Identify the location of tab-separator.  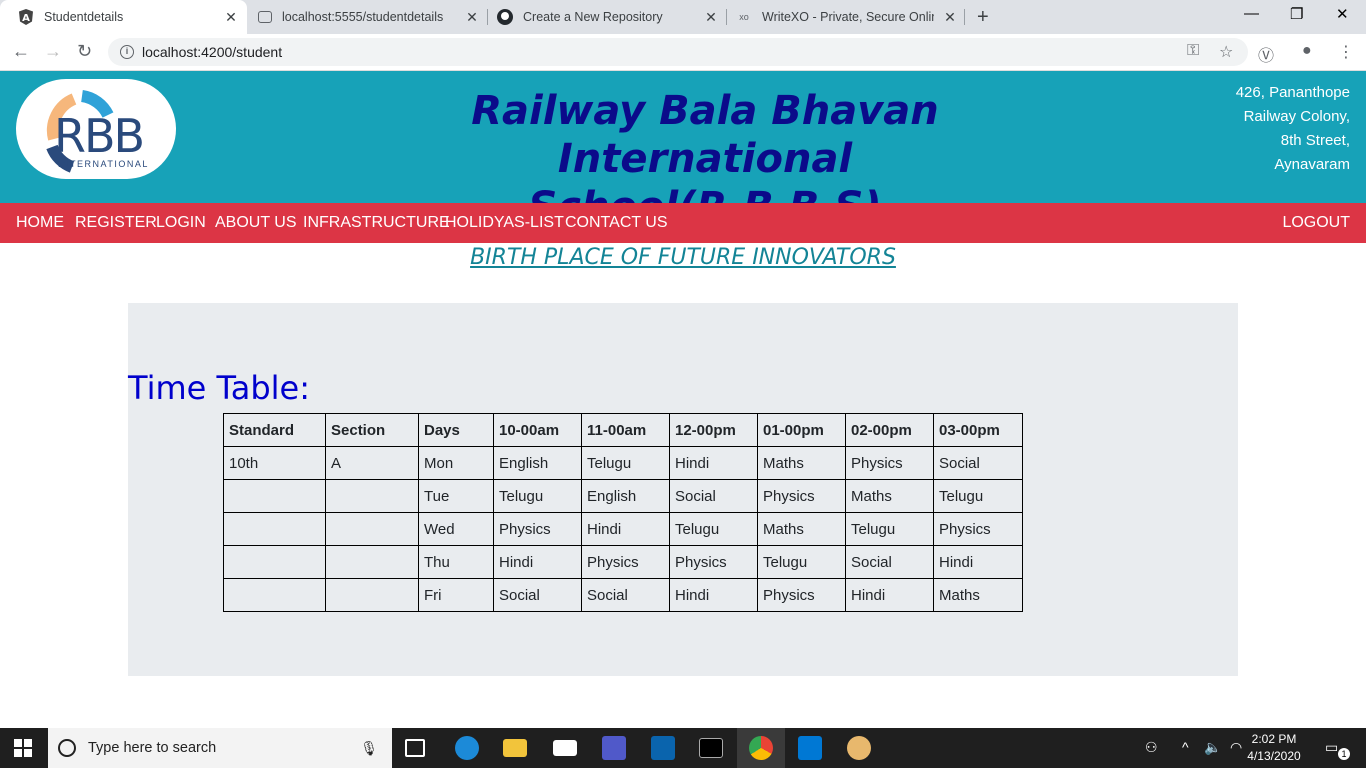
(964, 17).